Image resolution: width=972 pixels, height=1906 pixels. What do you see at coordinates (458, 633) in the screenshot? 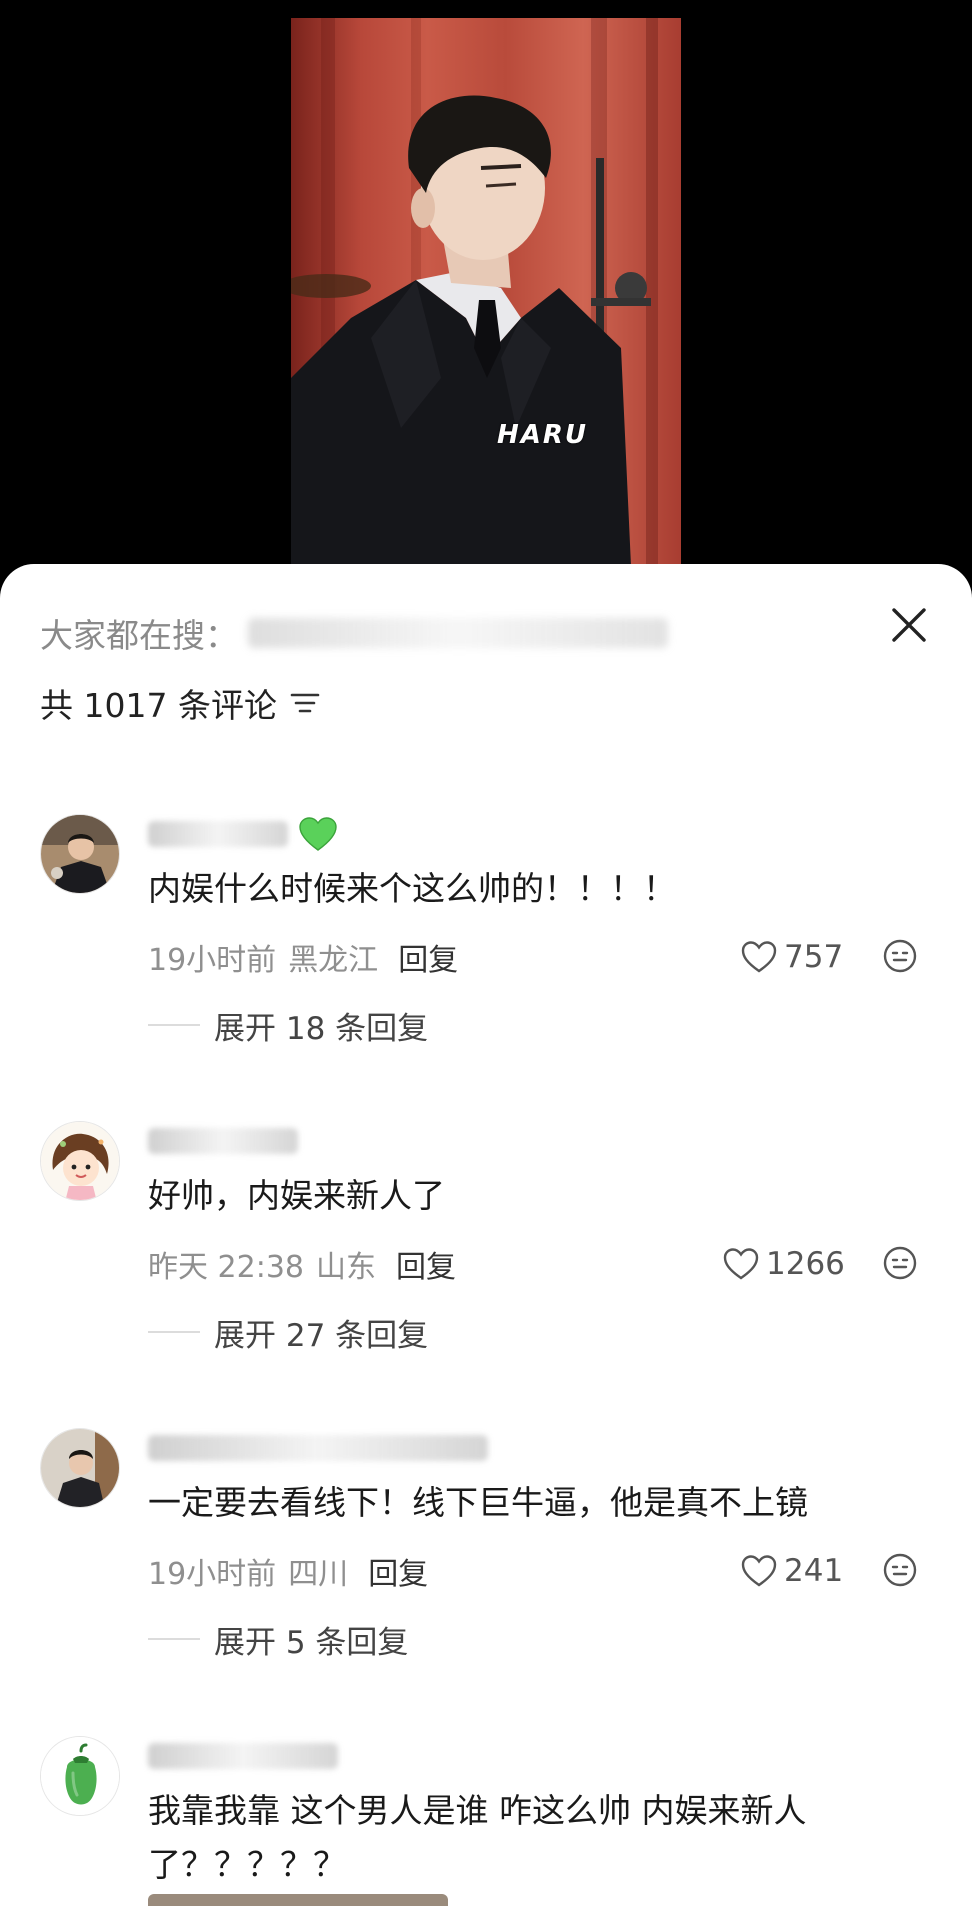
I see `trending-search-term-redacted` at bounding box center [458, 633].